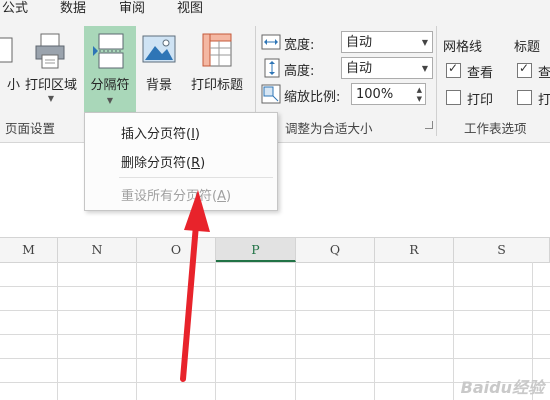 The width and height of the screenshot is (550, 400). What do you see at coordinates (335, 250) in the screenshot?
I see `column-header-q: Q` at bounding box center [335, 250].